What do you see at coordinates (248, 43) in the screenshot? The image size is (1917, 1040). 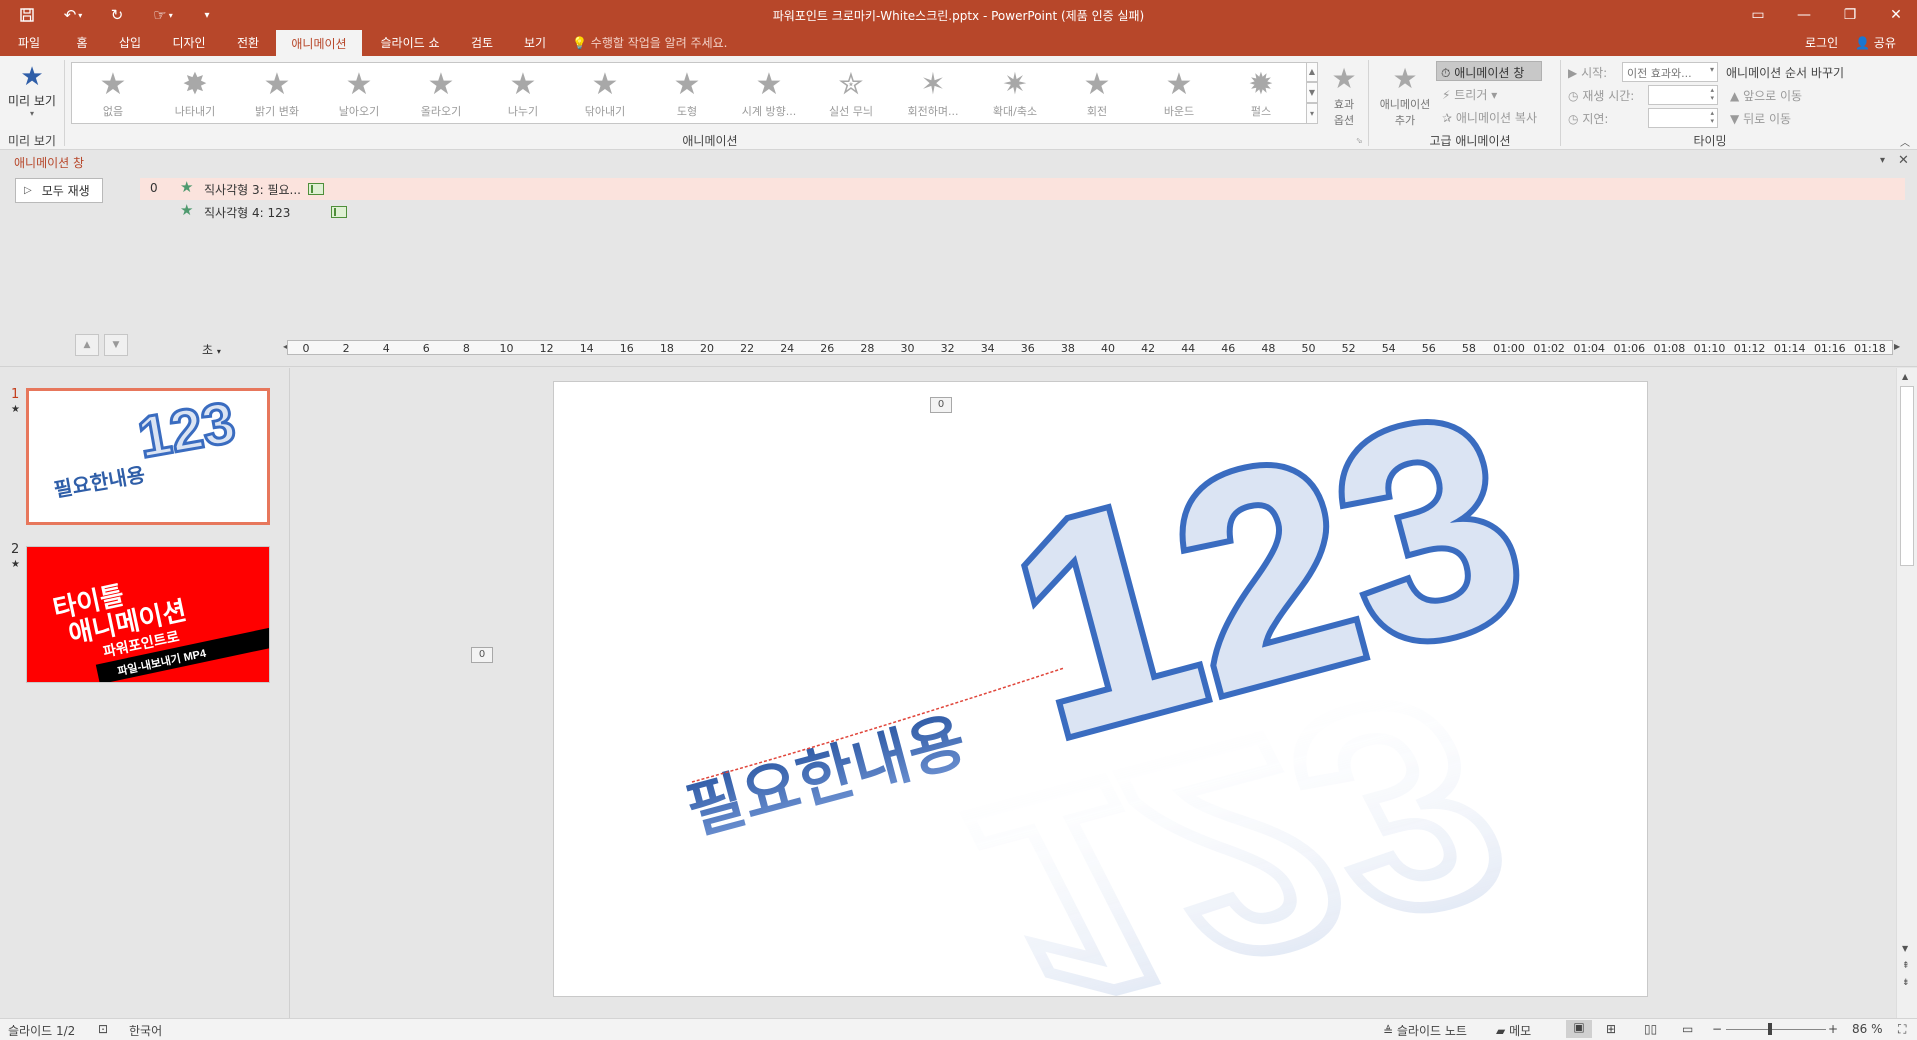 I see `tab-transitions: 전환` at bounding box center [248, 43].